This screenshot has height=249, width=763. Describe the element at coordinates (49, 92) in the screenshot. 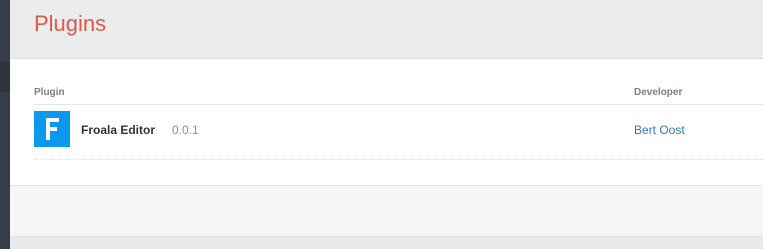

I see `column-header-plugin: Plugin` at that location.